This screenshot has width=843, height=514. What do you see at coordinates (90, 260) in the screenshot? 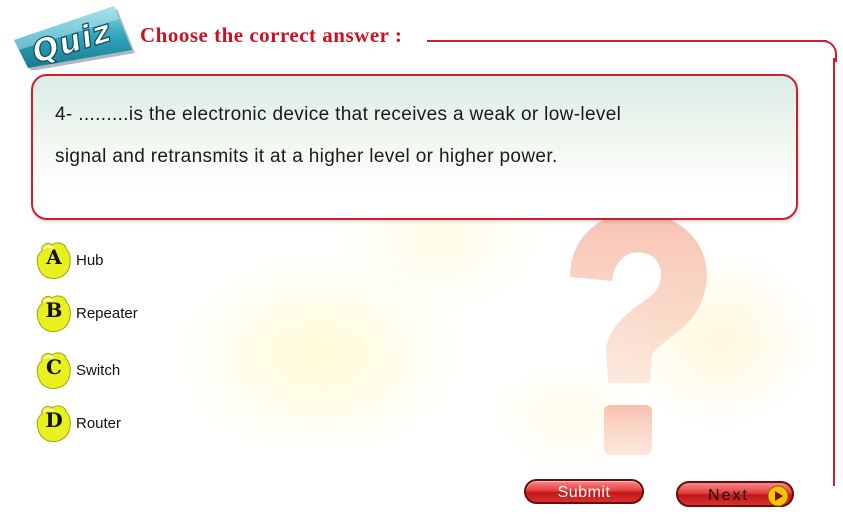
I see `option-label: Hub` at bounding box center [90, 260].